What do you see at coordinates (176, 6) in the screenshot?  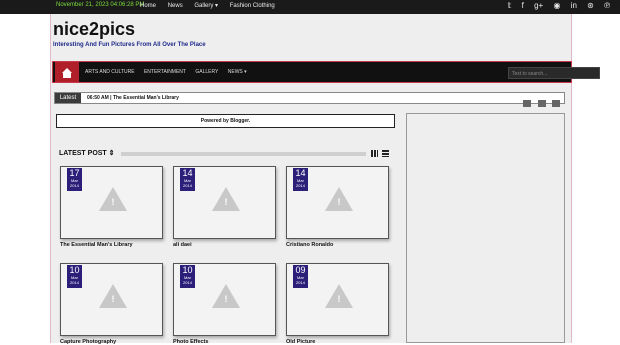 I see `top-link-news: News` at bounding box center [176, 6].